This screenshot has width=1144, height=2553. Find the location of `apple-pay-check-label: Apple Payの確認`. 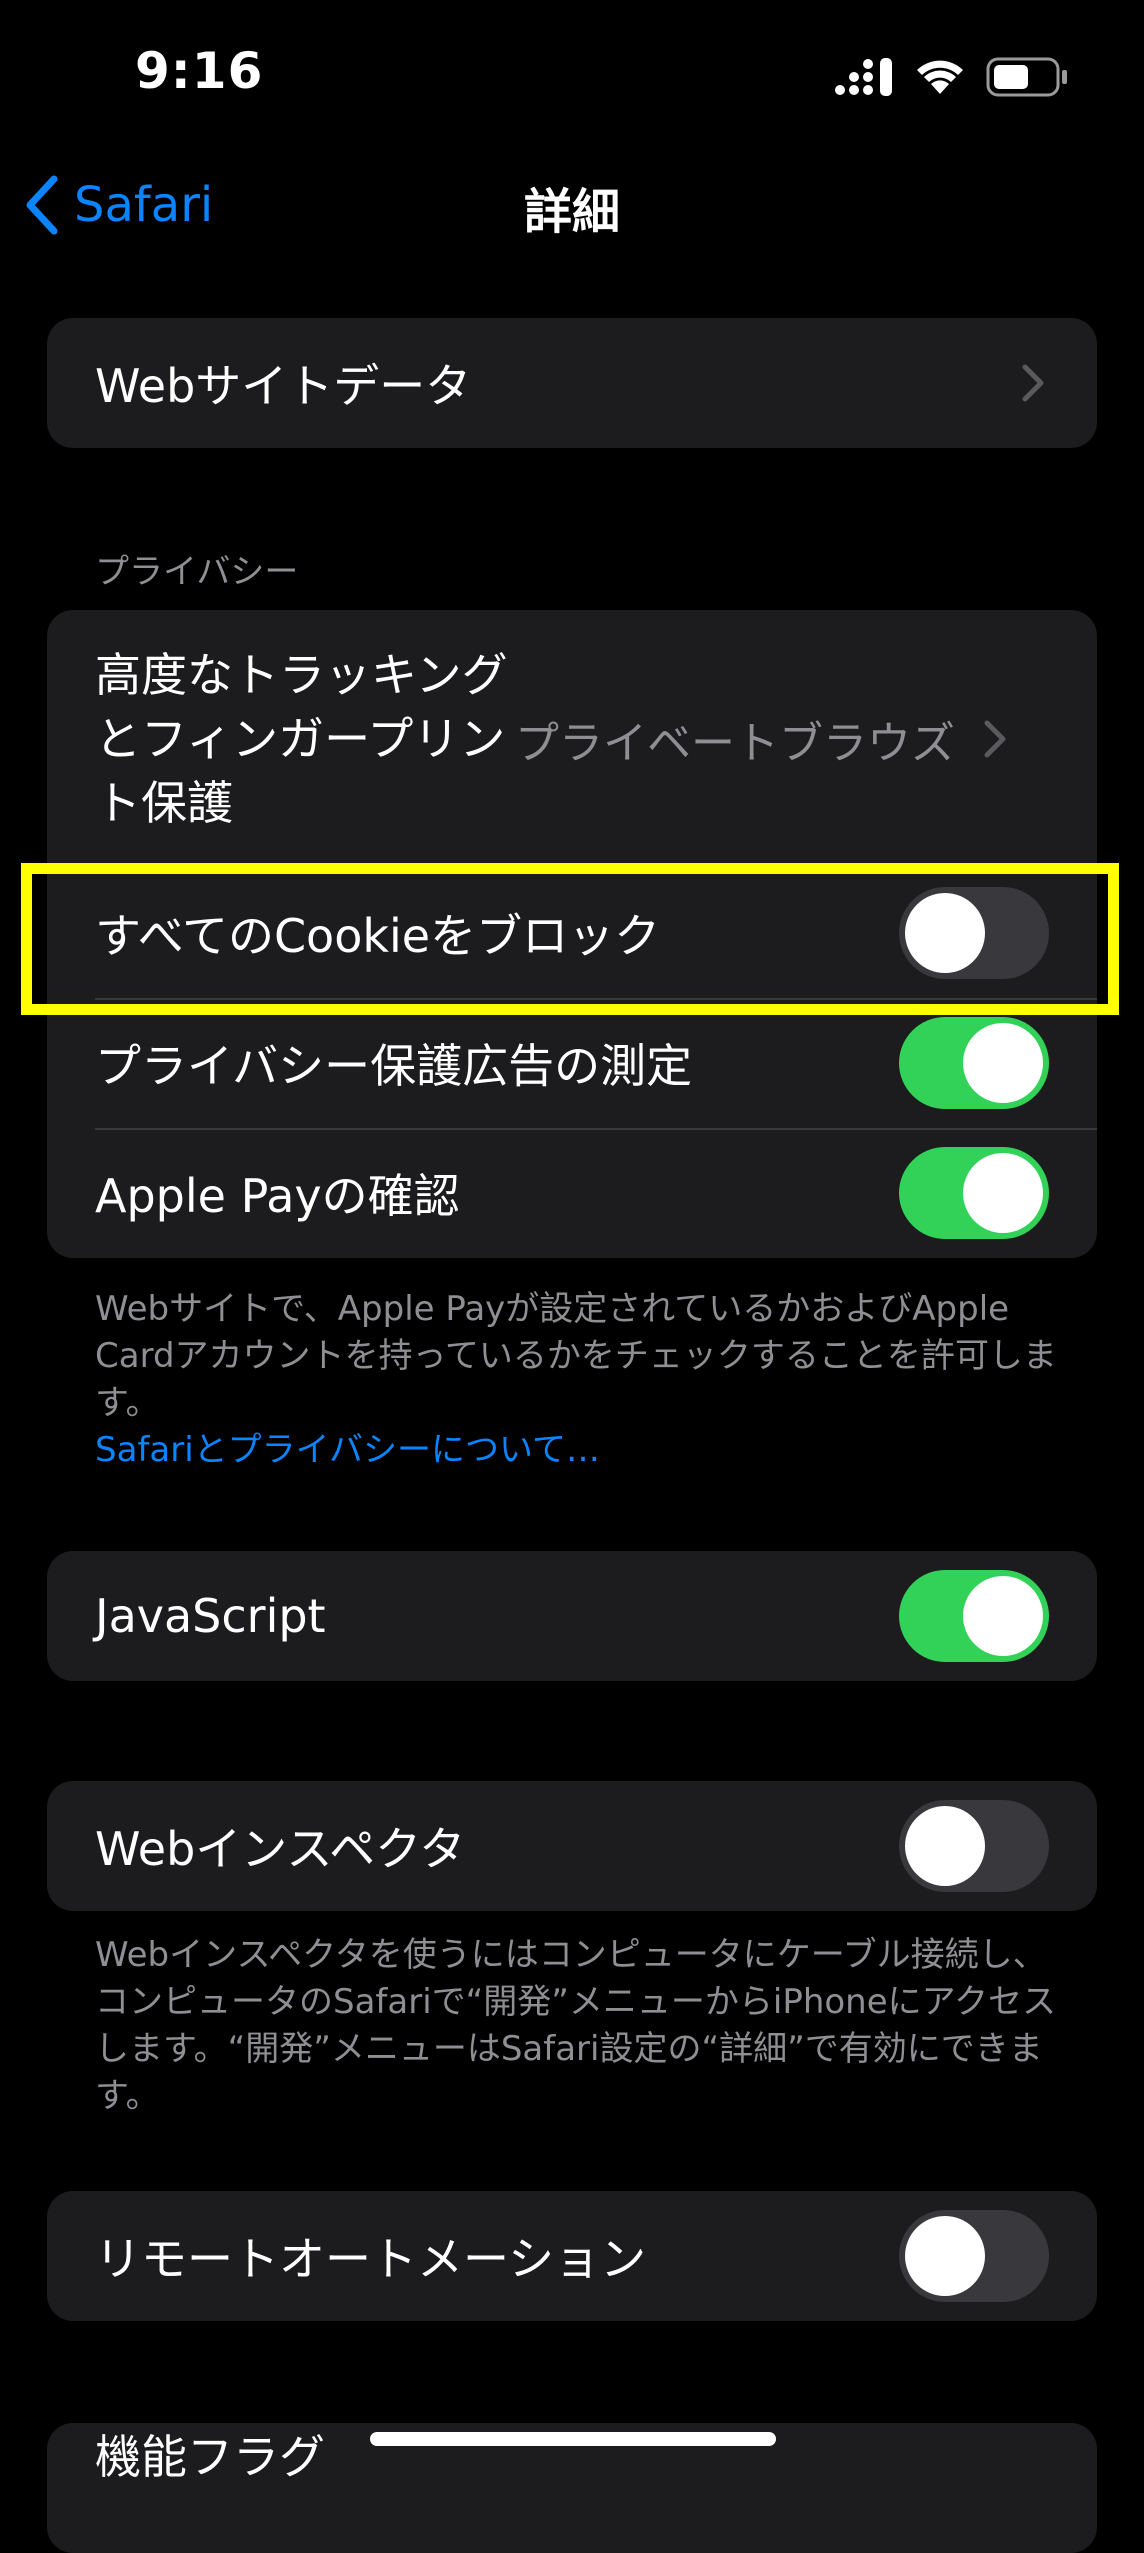

apple-pay-check-label: Apple Payの確認 is located at coordinates (277, 1196).